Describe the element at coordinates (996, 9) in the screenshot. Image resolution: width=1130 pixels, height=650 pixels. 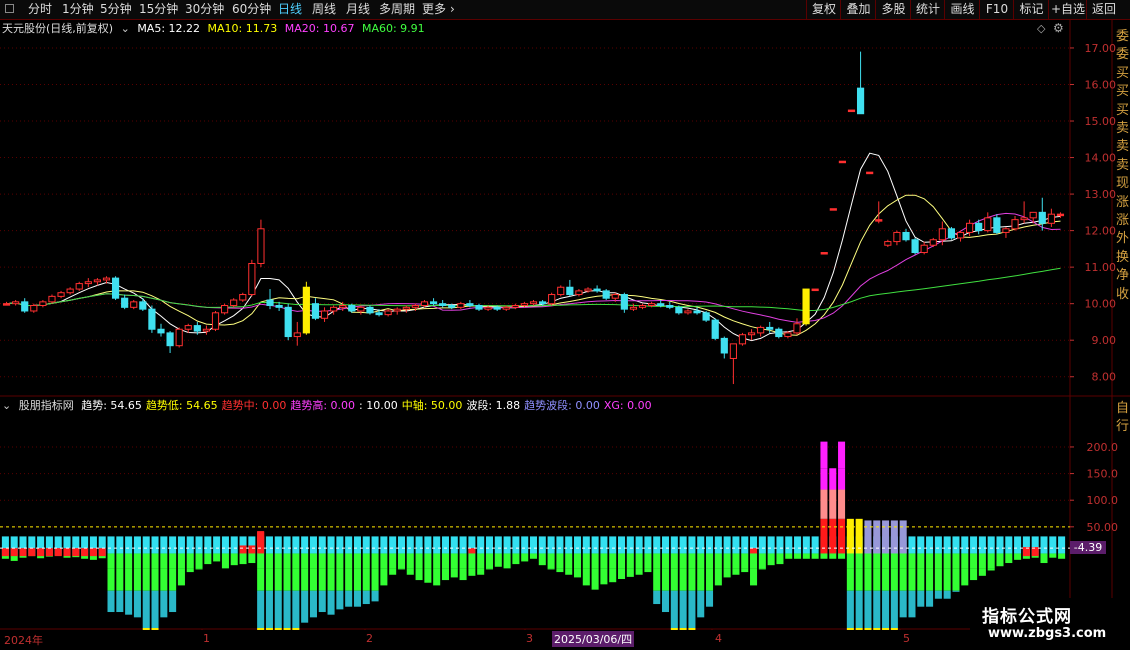
I see `f10-button: F10` at that location.